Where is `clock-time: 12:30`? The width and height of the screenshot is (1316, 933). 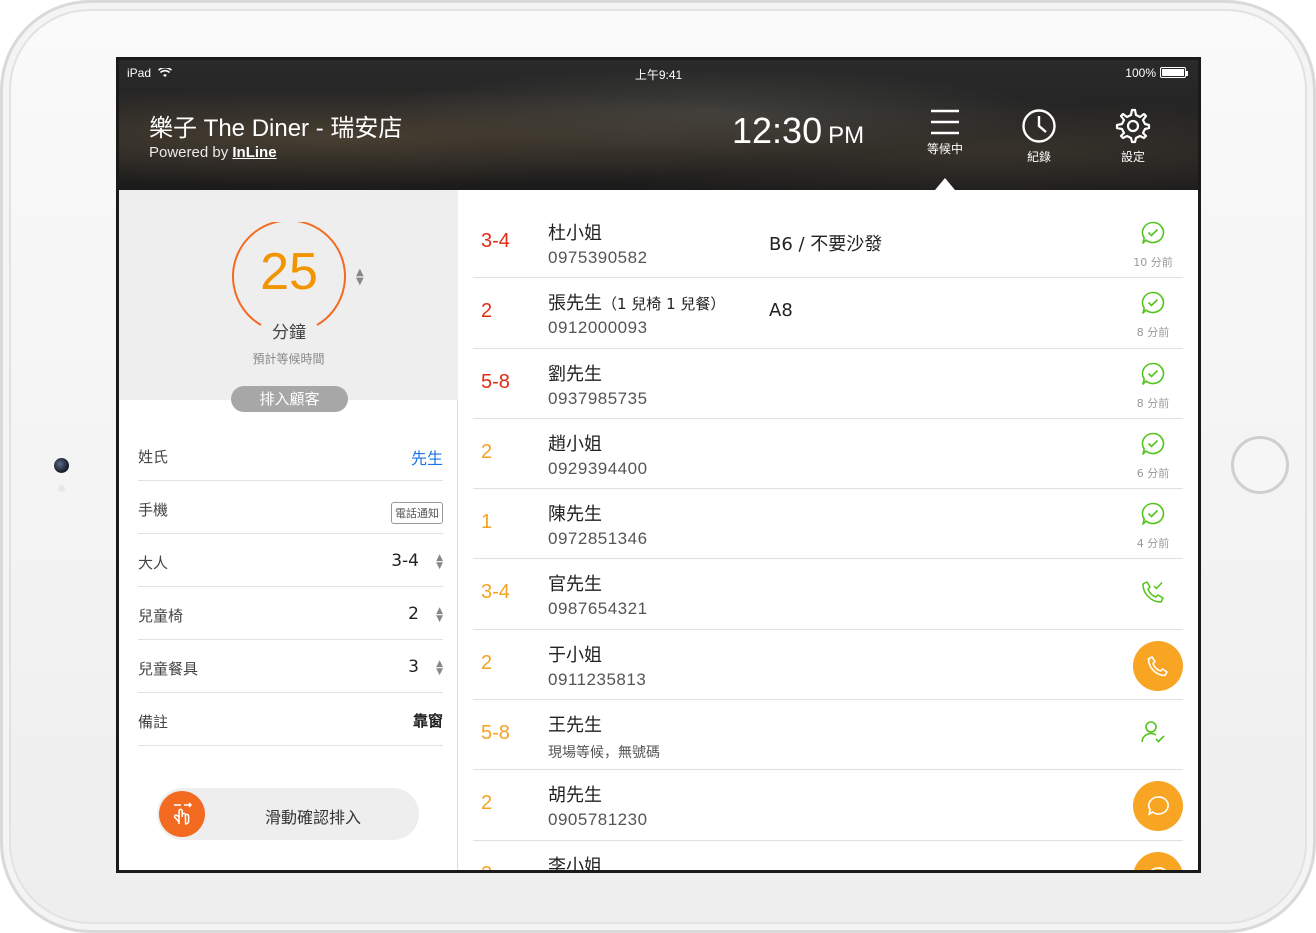
clock-time: 12:30 is located at coordinates (777, 130).